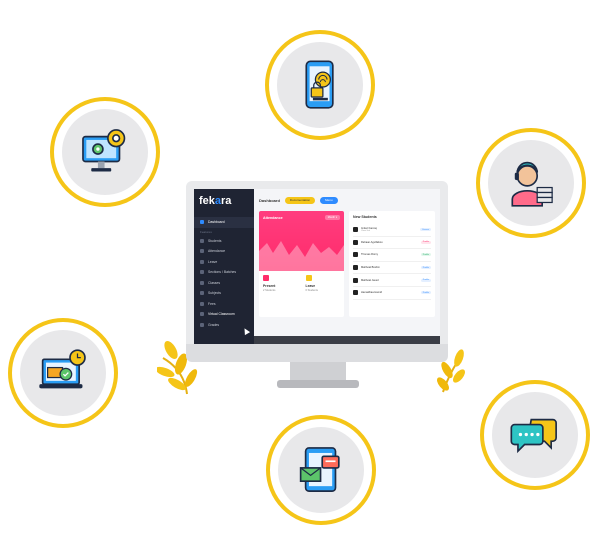 This screenshot has width=600, height=554. I want to click on student-name: Hamadhaa Hamid, so click(371, 293).